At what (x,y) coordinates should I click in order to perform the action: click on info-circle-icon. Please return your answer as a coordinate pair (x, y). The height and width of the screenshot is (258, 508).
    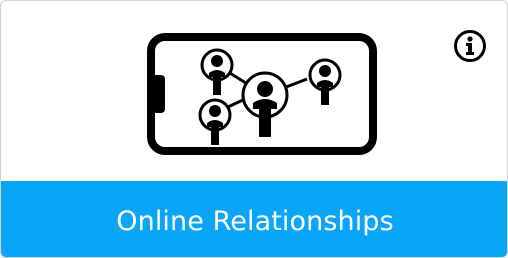
    Looking at the image, I should click on (470, 46).